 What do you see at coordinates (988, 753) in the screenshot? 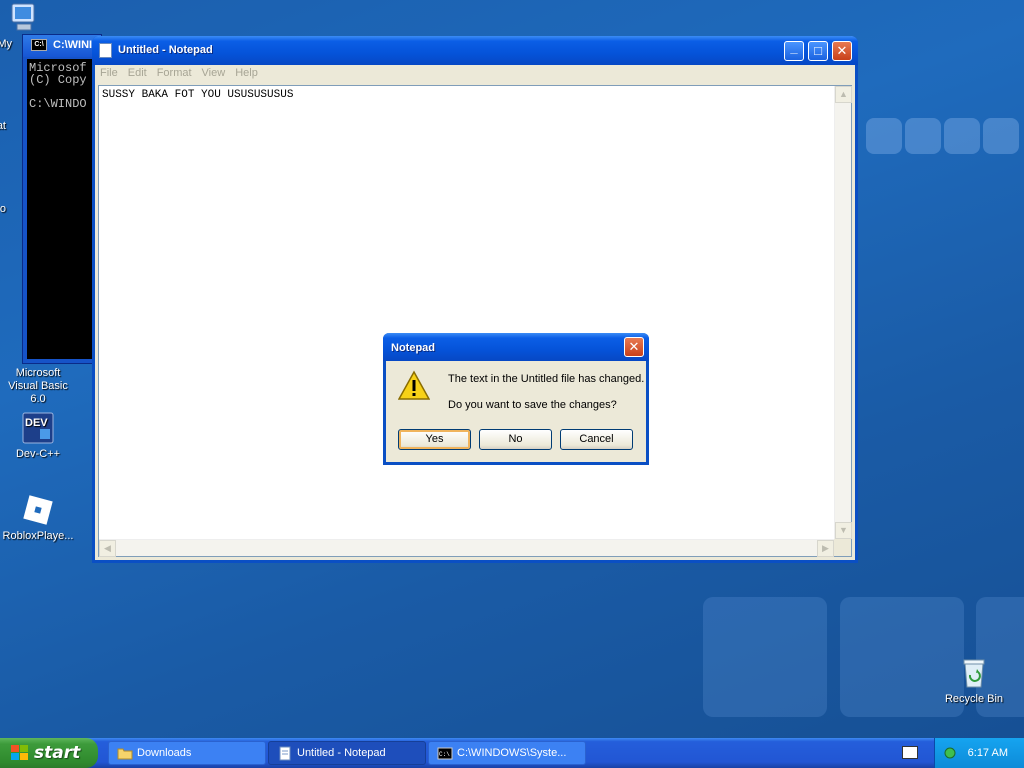
I see `clock: 6:17 AM` at bounding box center [988, 753].